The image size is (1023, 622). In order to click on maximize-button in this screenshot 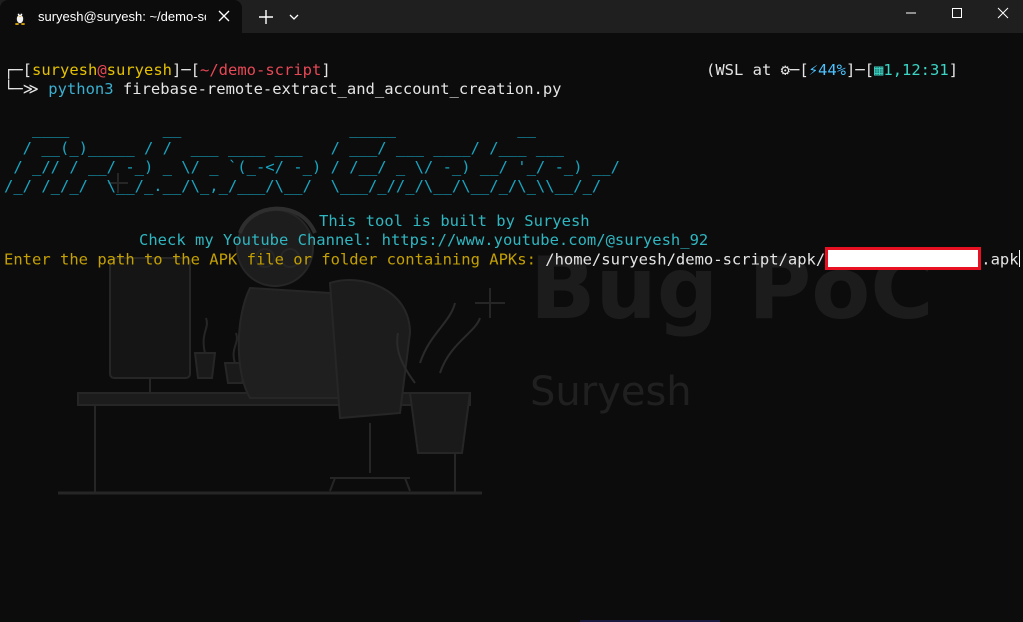, I will do `click(957, 16)`.